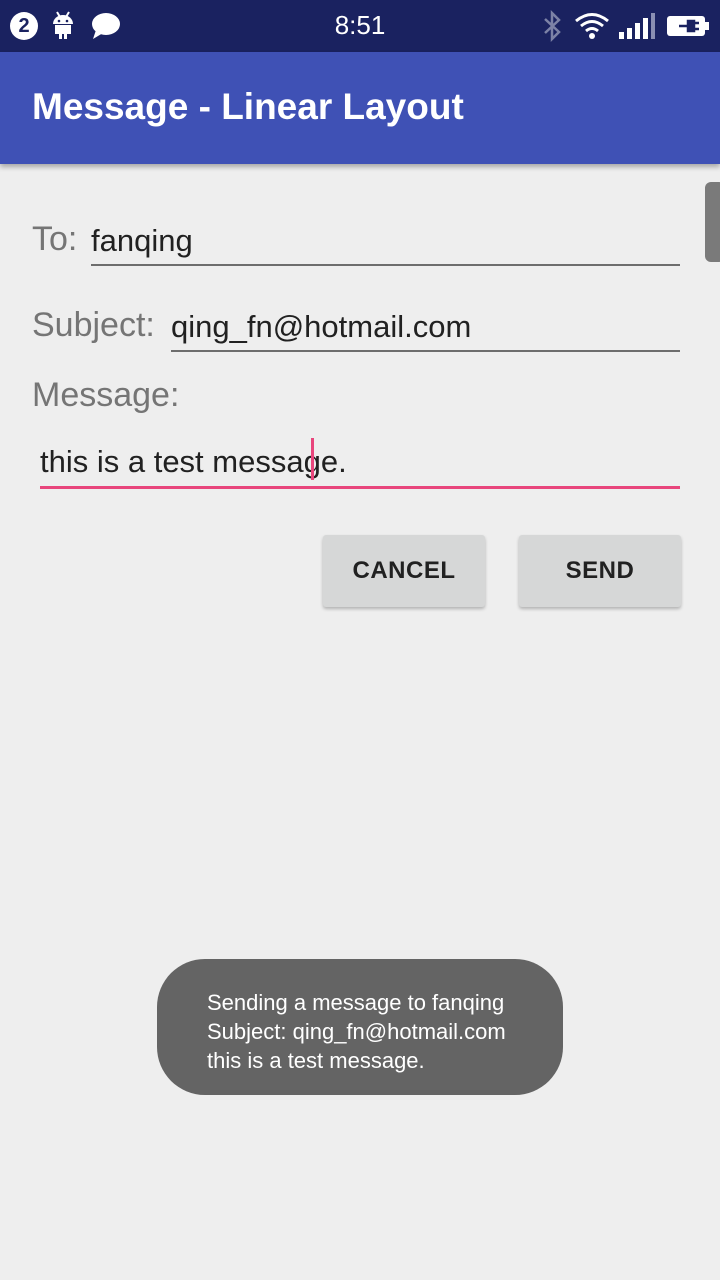 The image size is (720, 1280). I want to click on status-bar: 2 8:51, so click(360, 26).